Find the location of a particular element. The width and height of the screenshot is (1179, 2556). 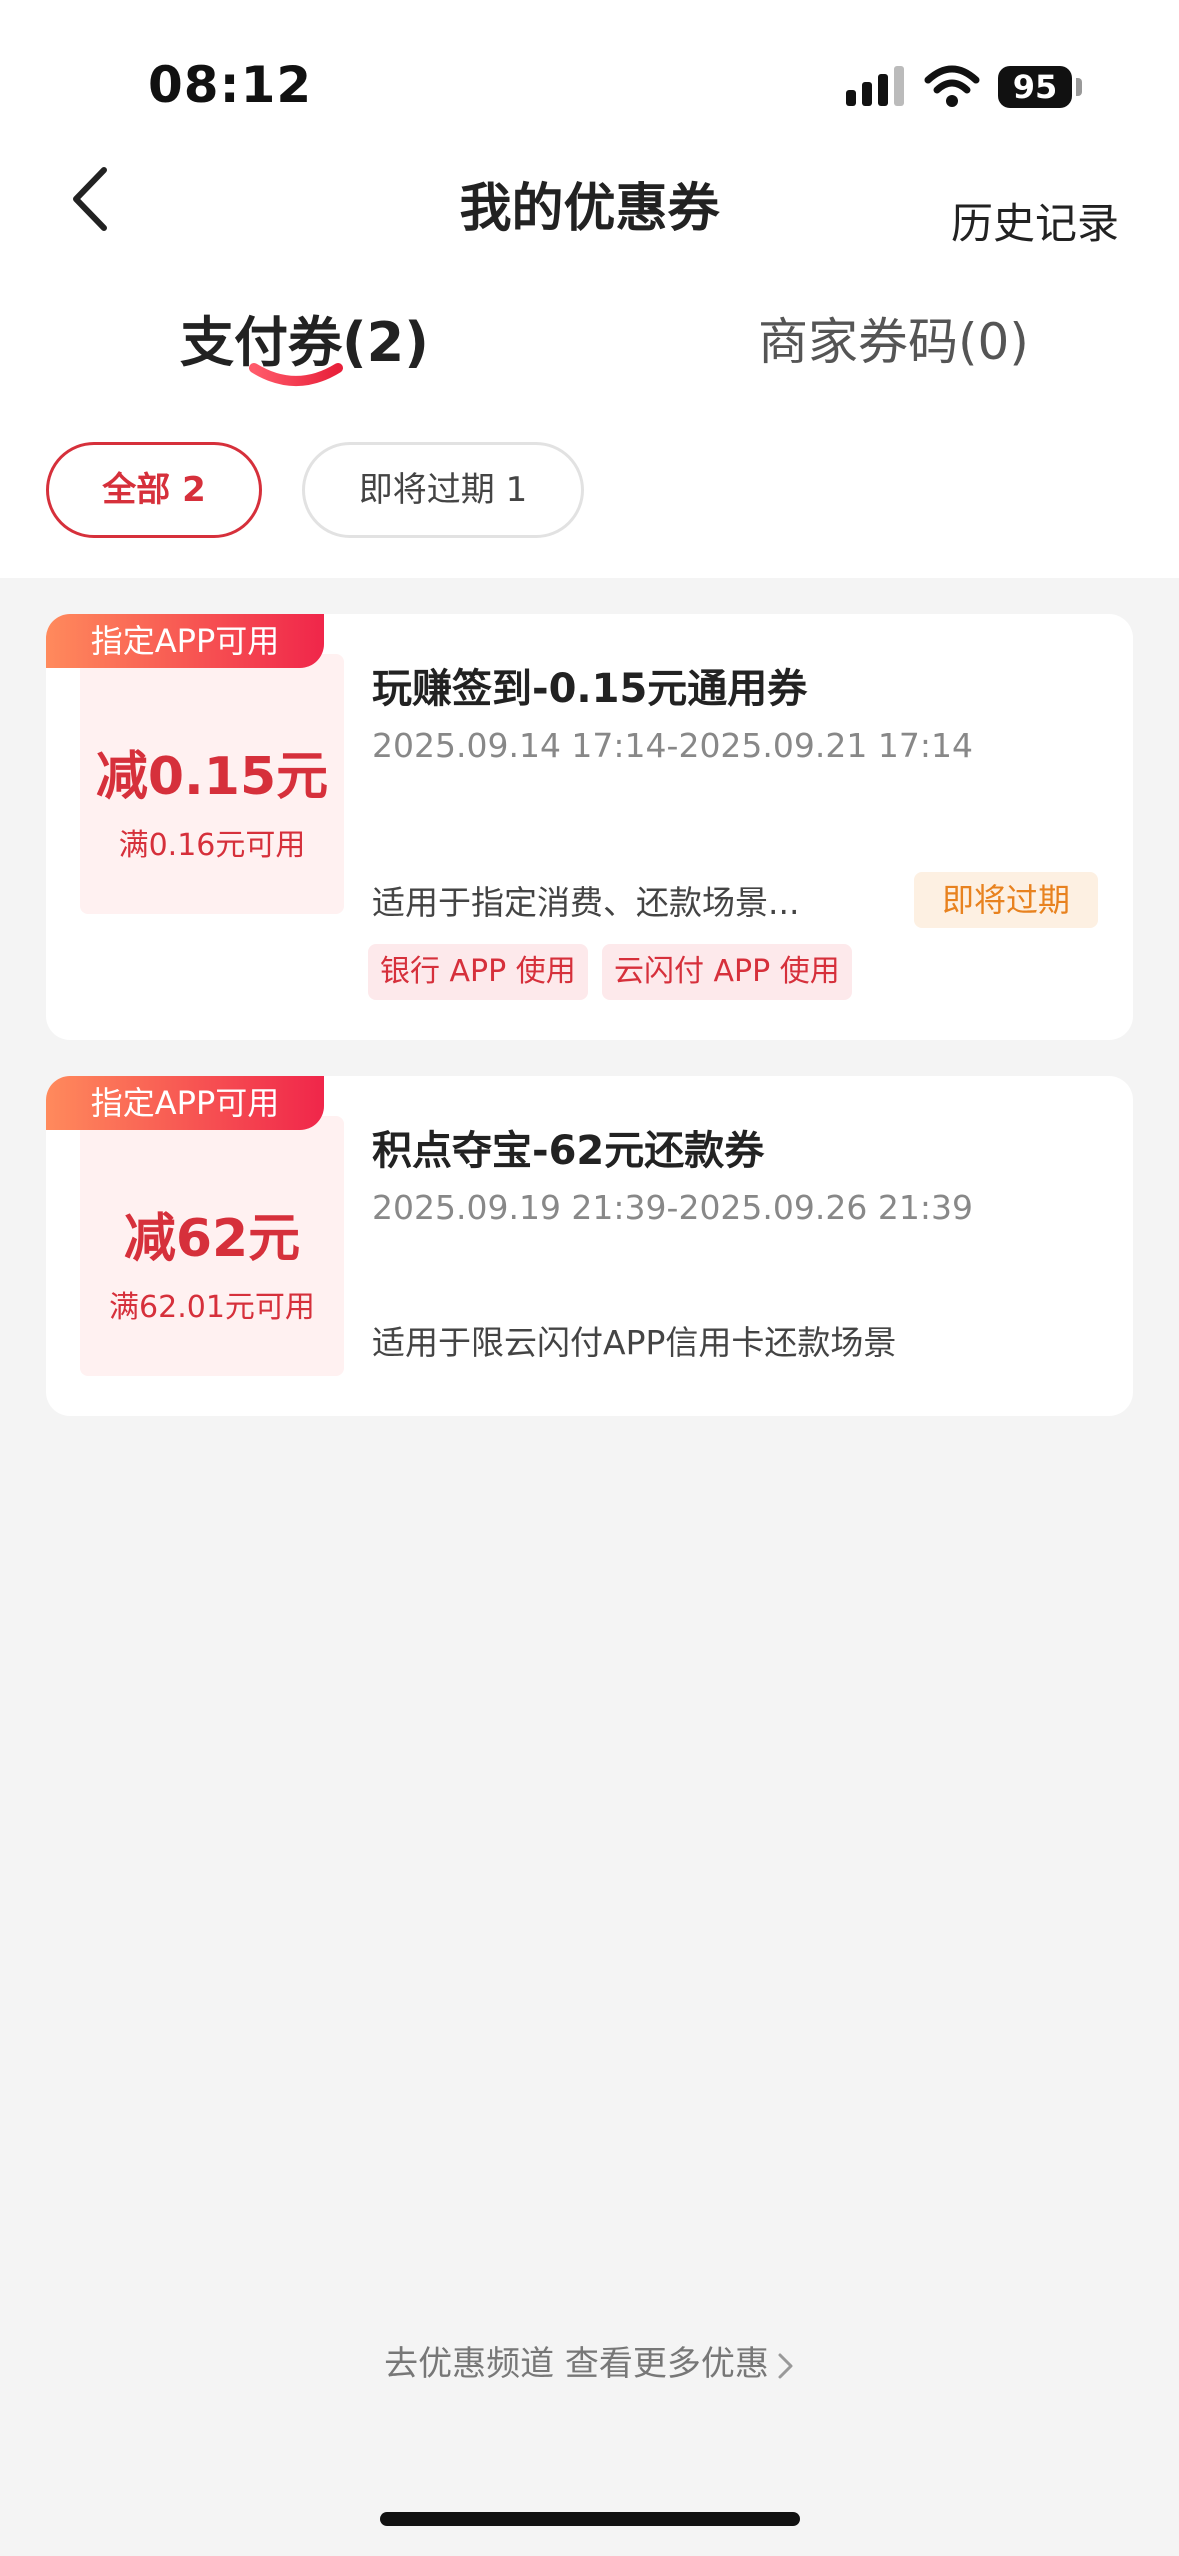

coupon-condition: 满62.01元可用 is located at coordinates (212, 1307).